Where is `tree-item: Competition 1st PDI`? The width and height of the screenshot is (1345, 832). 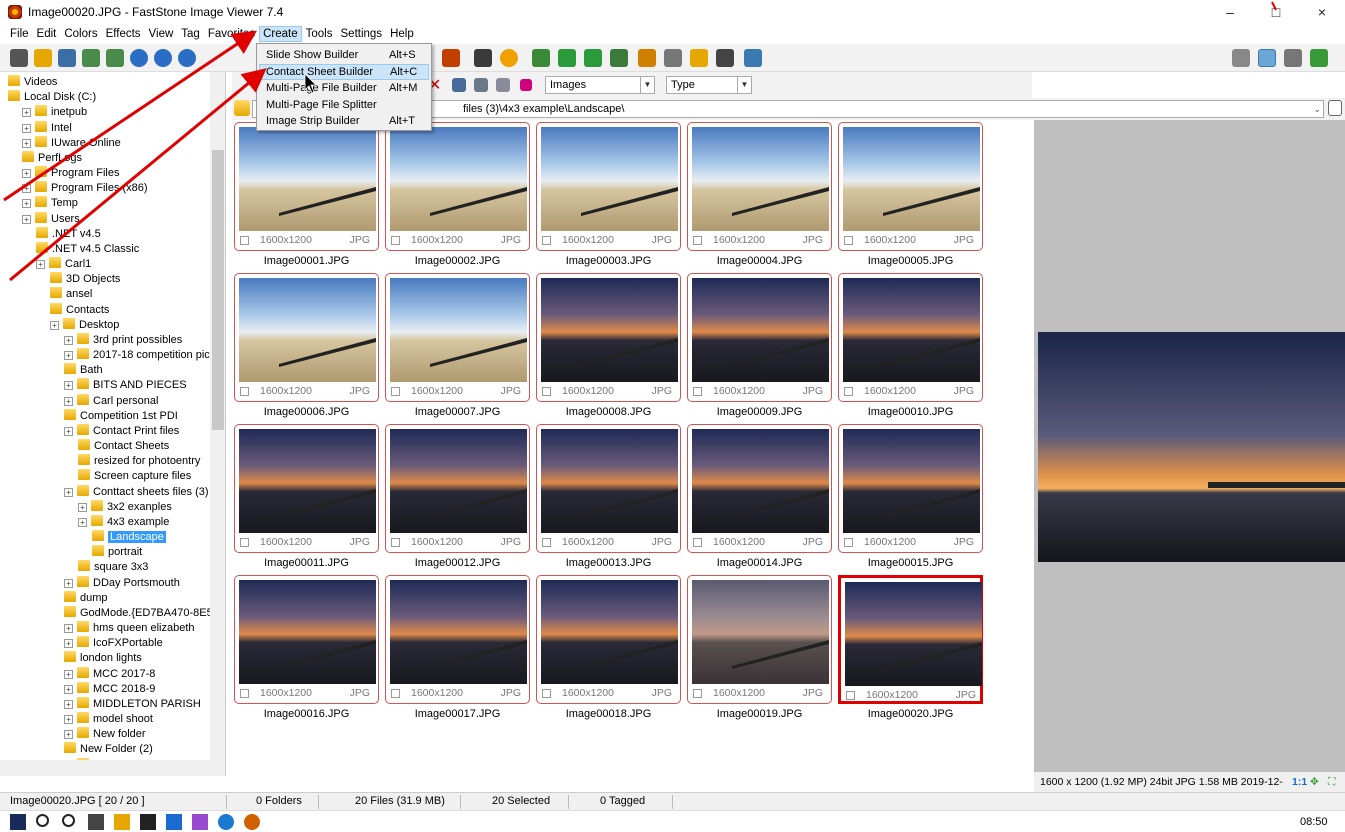
tree-item: Competition 1st PDI is located at coordinates (121, 416).